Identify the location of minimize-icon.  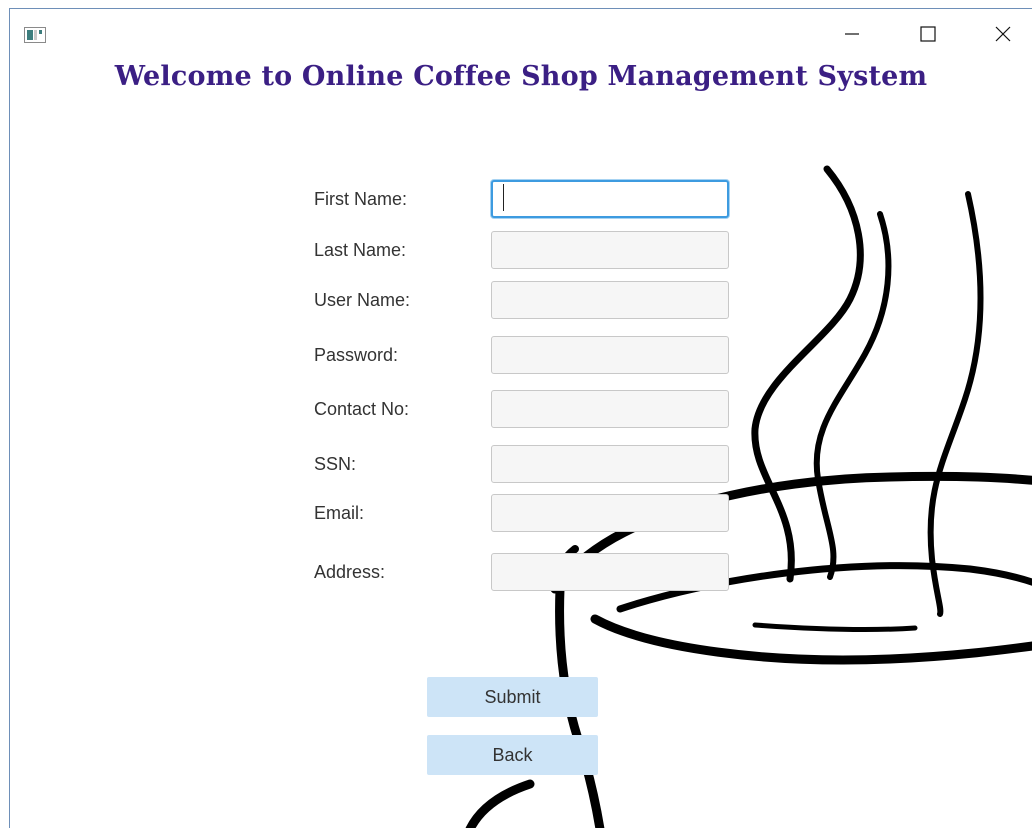
(852, 34).